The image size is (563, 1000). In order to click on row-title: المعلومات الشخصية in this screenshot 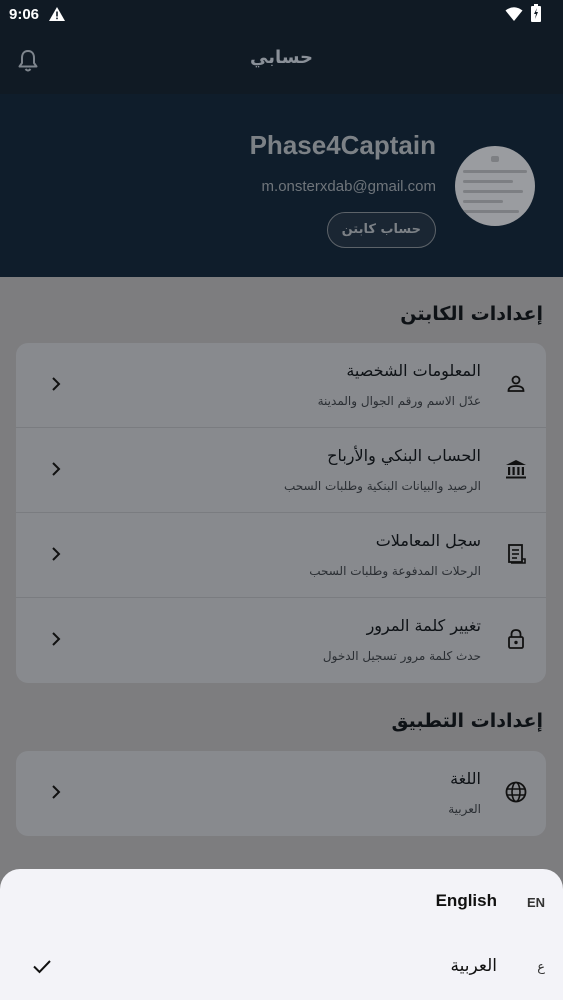, I will do `click(413, 370)`.